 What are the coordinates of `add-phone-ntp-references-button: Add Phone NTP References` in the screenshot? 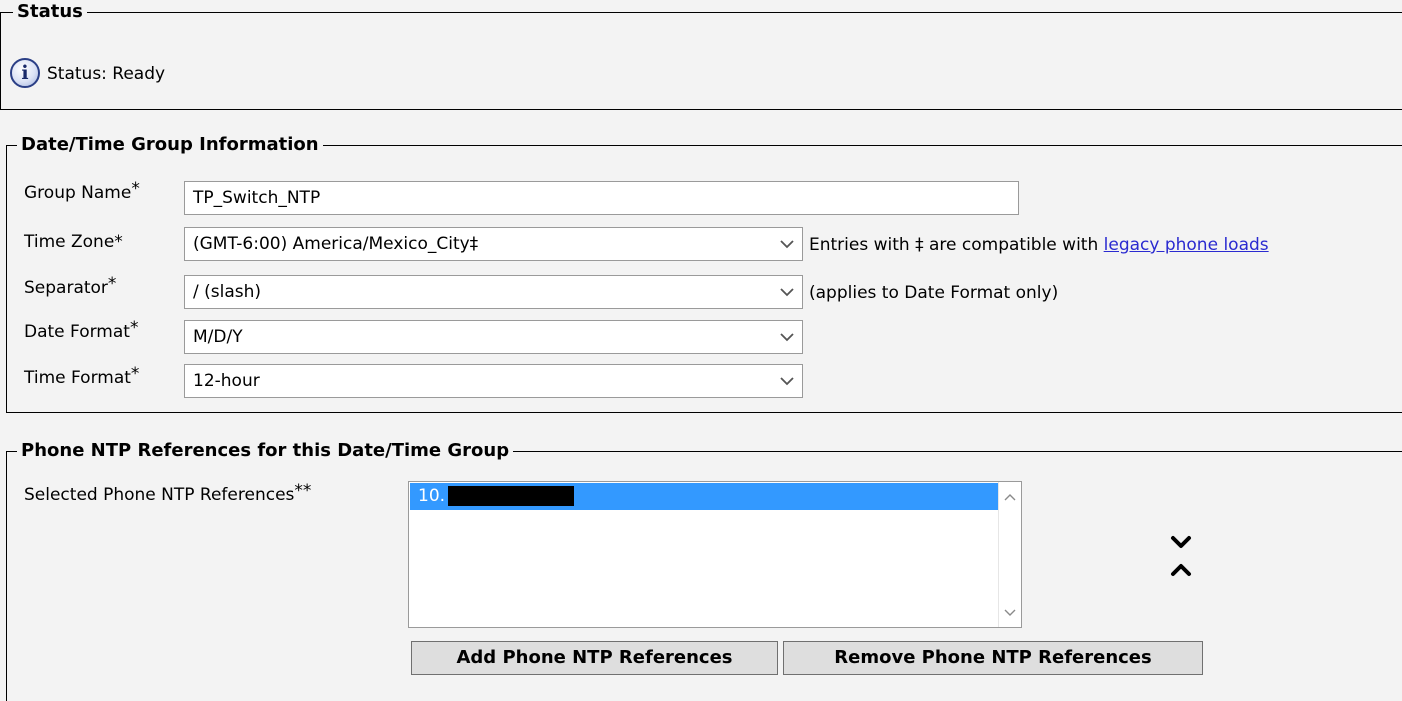 It's located at (594, 658).